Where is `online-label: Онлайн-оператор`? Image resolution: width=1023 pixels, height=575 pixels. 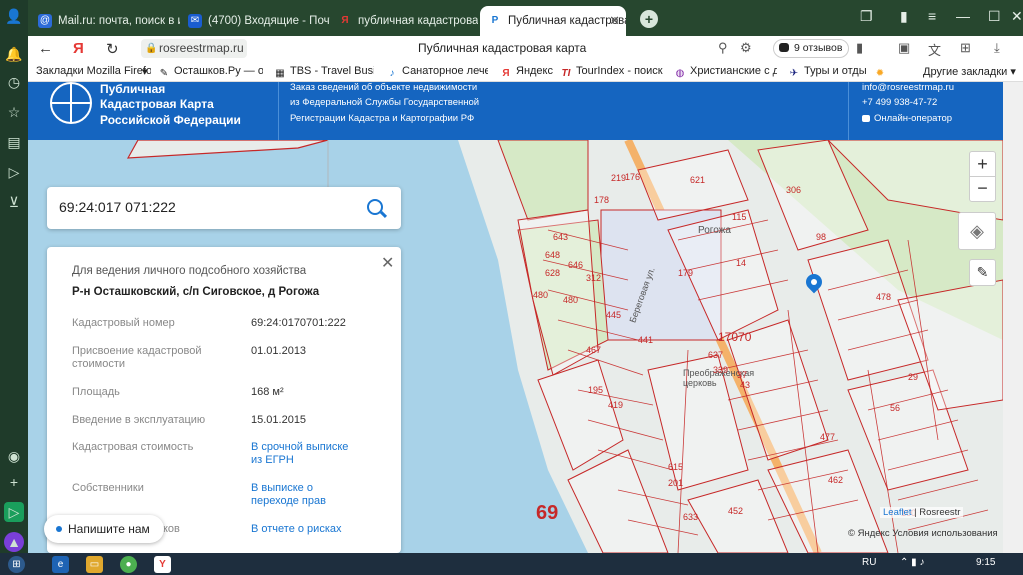
online-label: Онлайн-оператор is located at coordinates (913, 118).